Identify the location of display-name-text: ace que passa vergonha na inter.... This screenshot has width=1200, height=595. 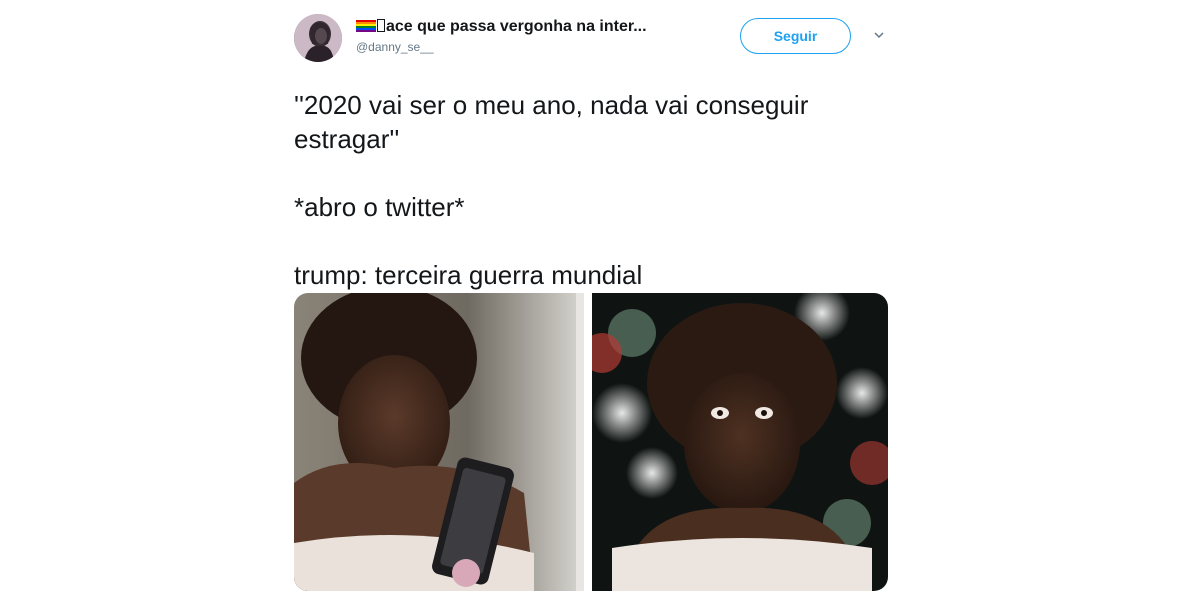
(516, 26).